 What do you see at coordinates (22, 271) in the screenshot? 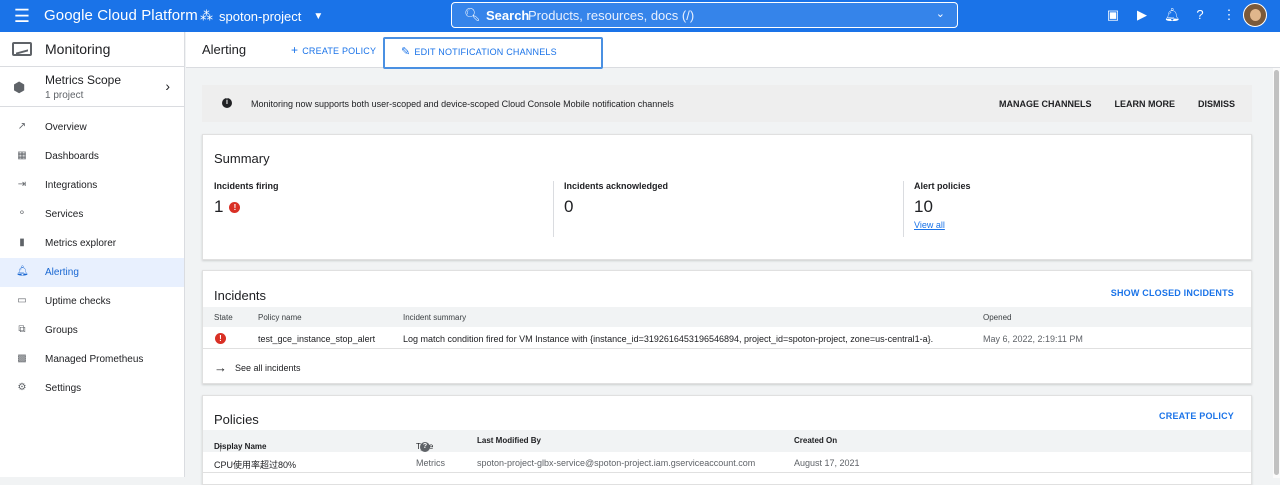
I see `bell-icon: 🔔︎` at bounding box center [22, 271].